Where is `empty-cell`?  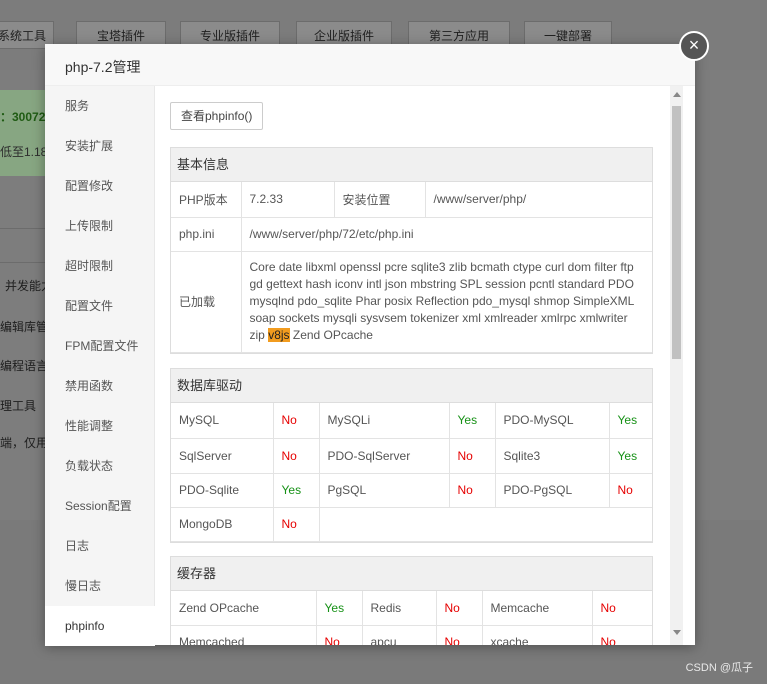
empty-cell is located at coordinates (485, 524).